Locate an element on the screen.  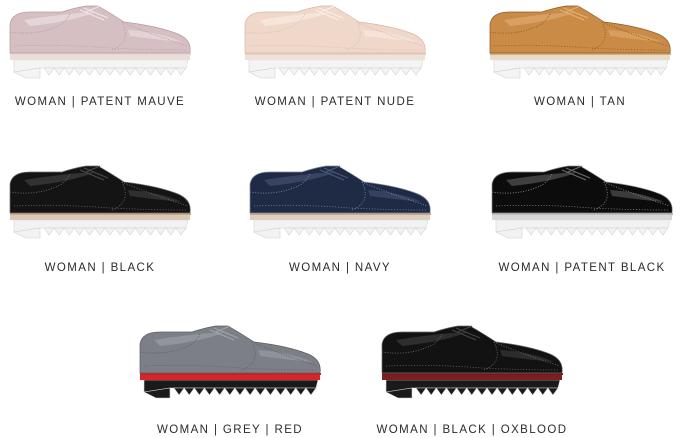
product-label: WOMAN | PATENT BLACK is located at coordinates (581, 268).